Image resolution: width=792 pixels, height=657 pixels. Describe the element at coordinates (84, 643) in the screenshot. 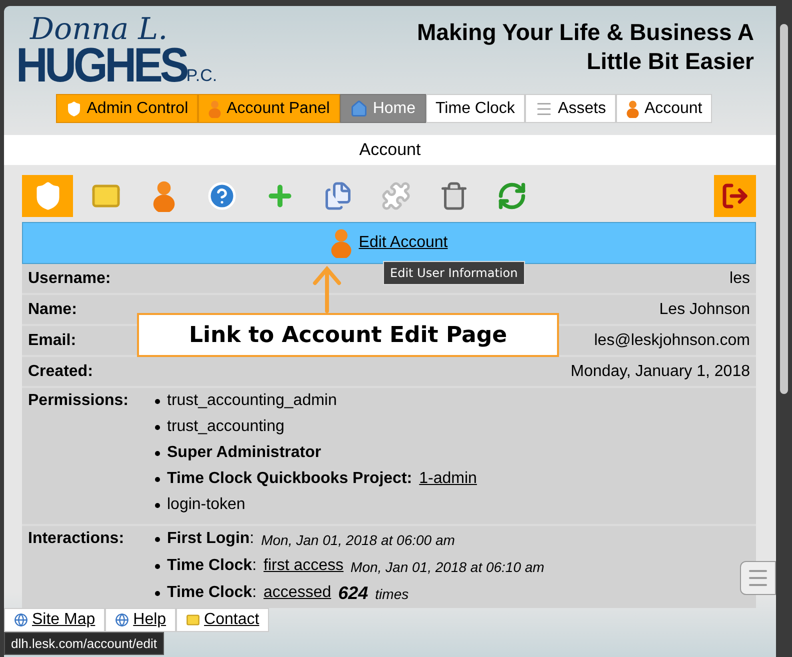

I see `status-url: dlh.lesk.com/account/edit` at that location.